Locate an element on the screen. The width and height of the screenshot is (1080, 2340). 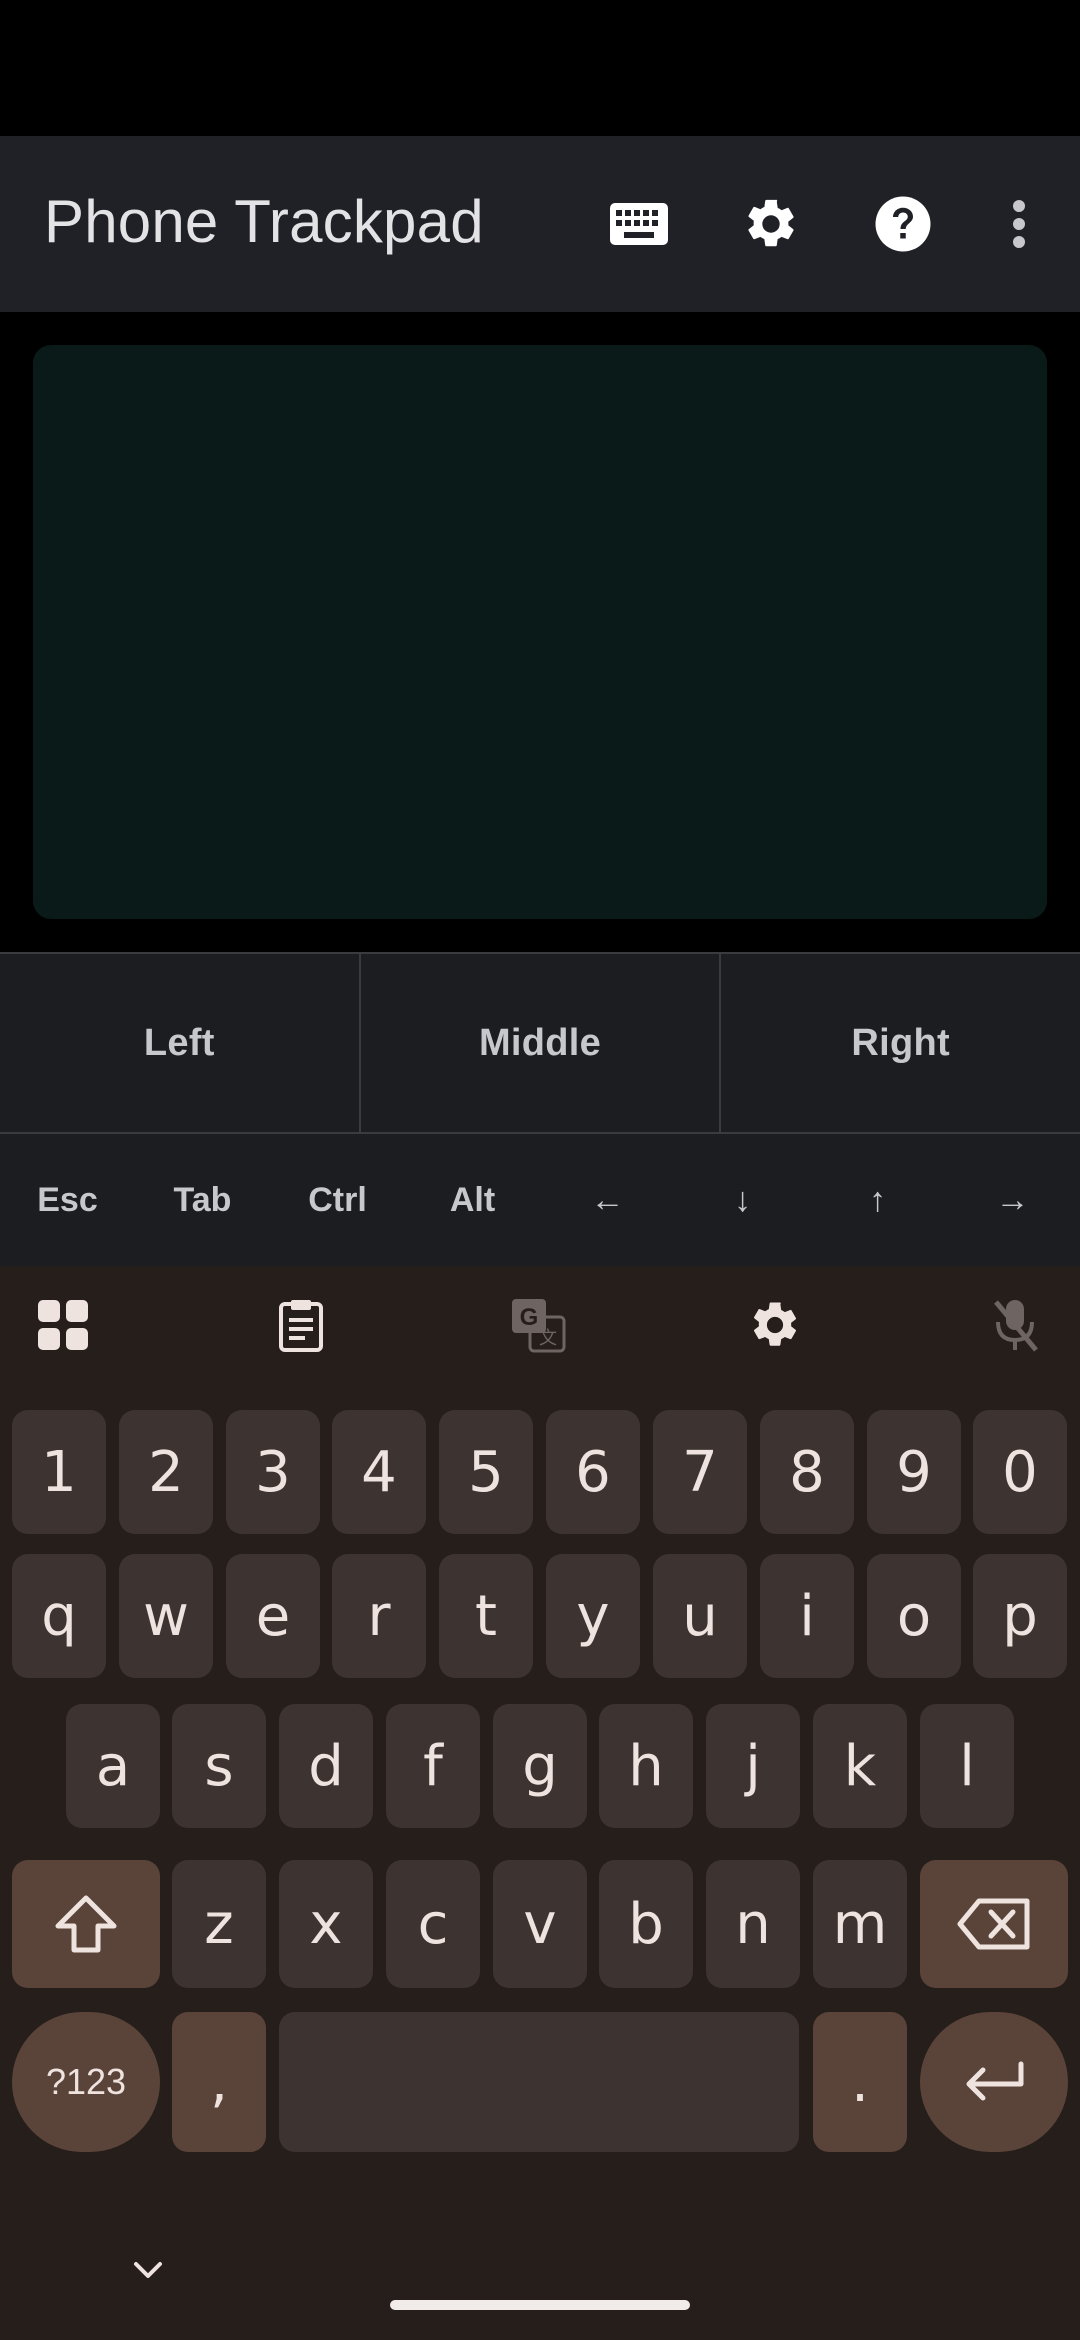
keyboard-icon is located at coordinates (639, 224).